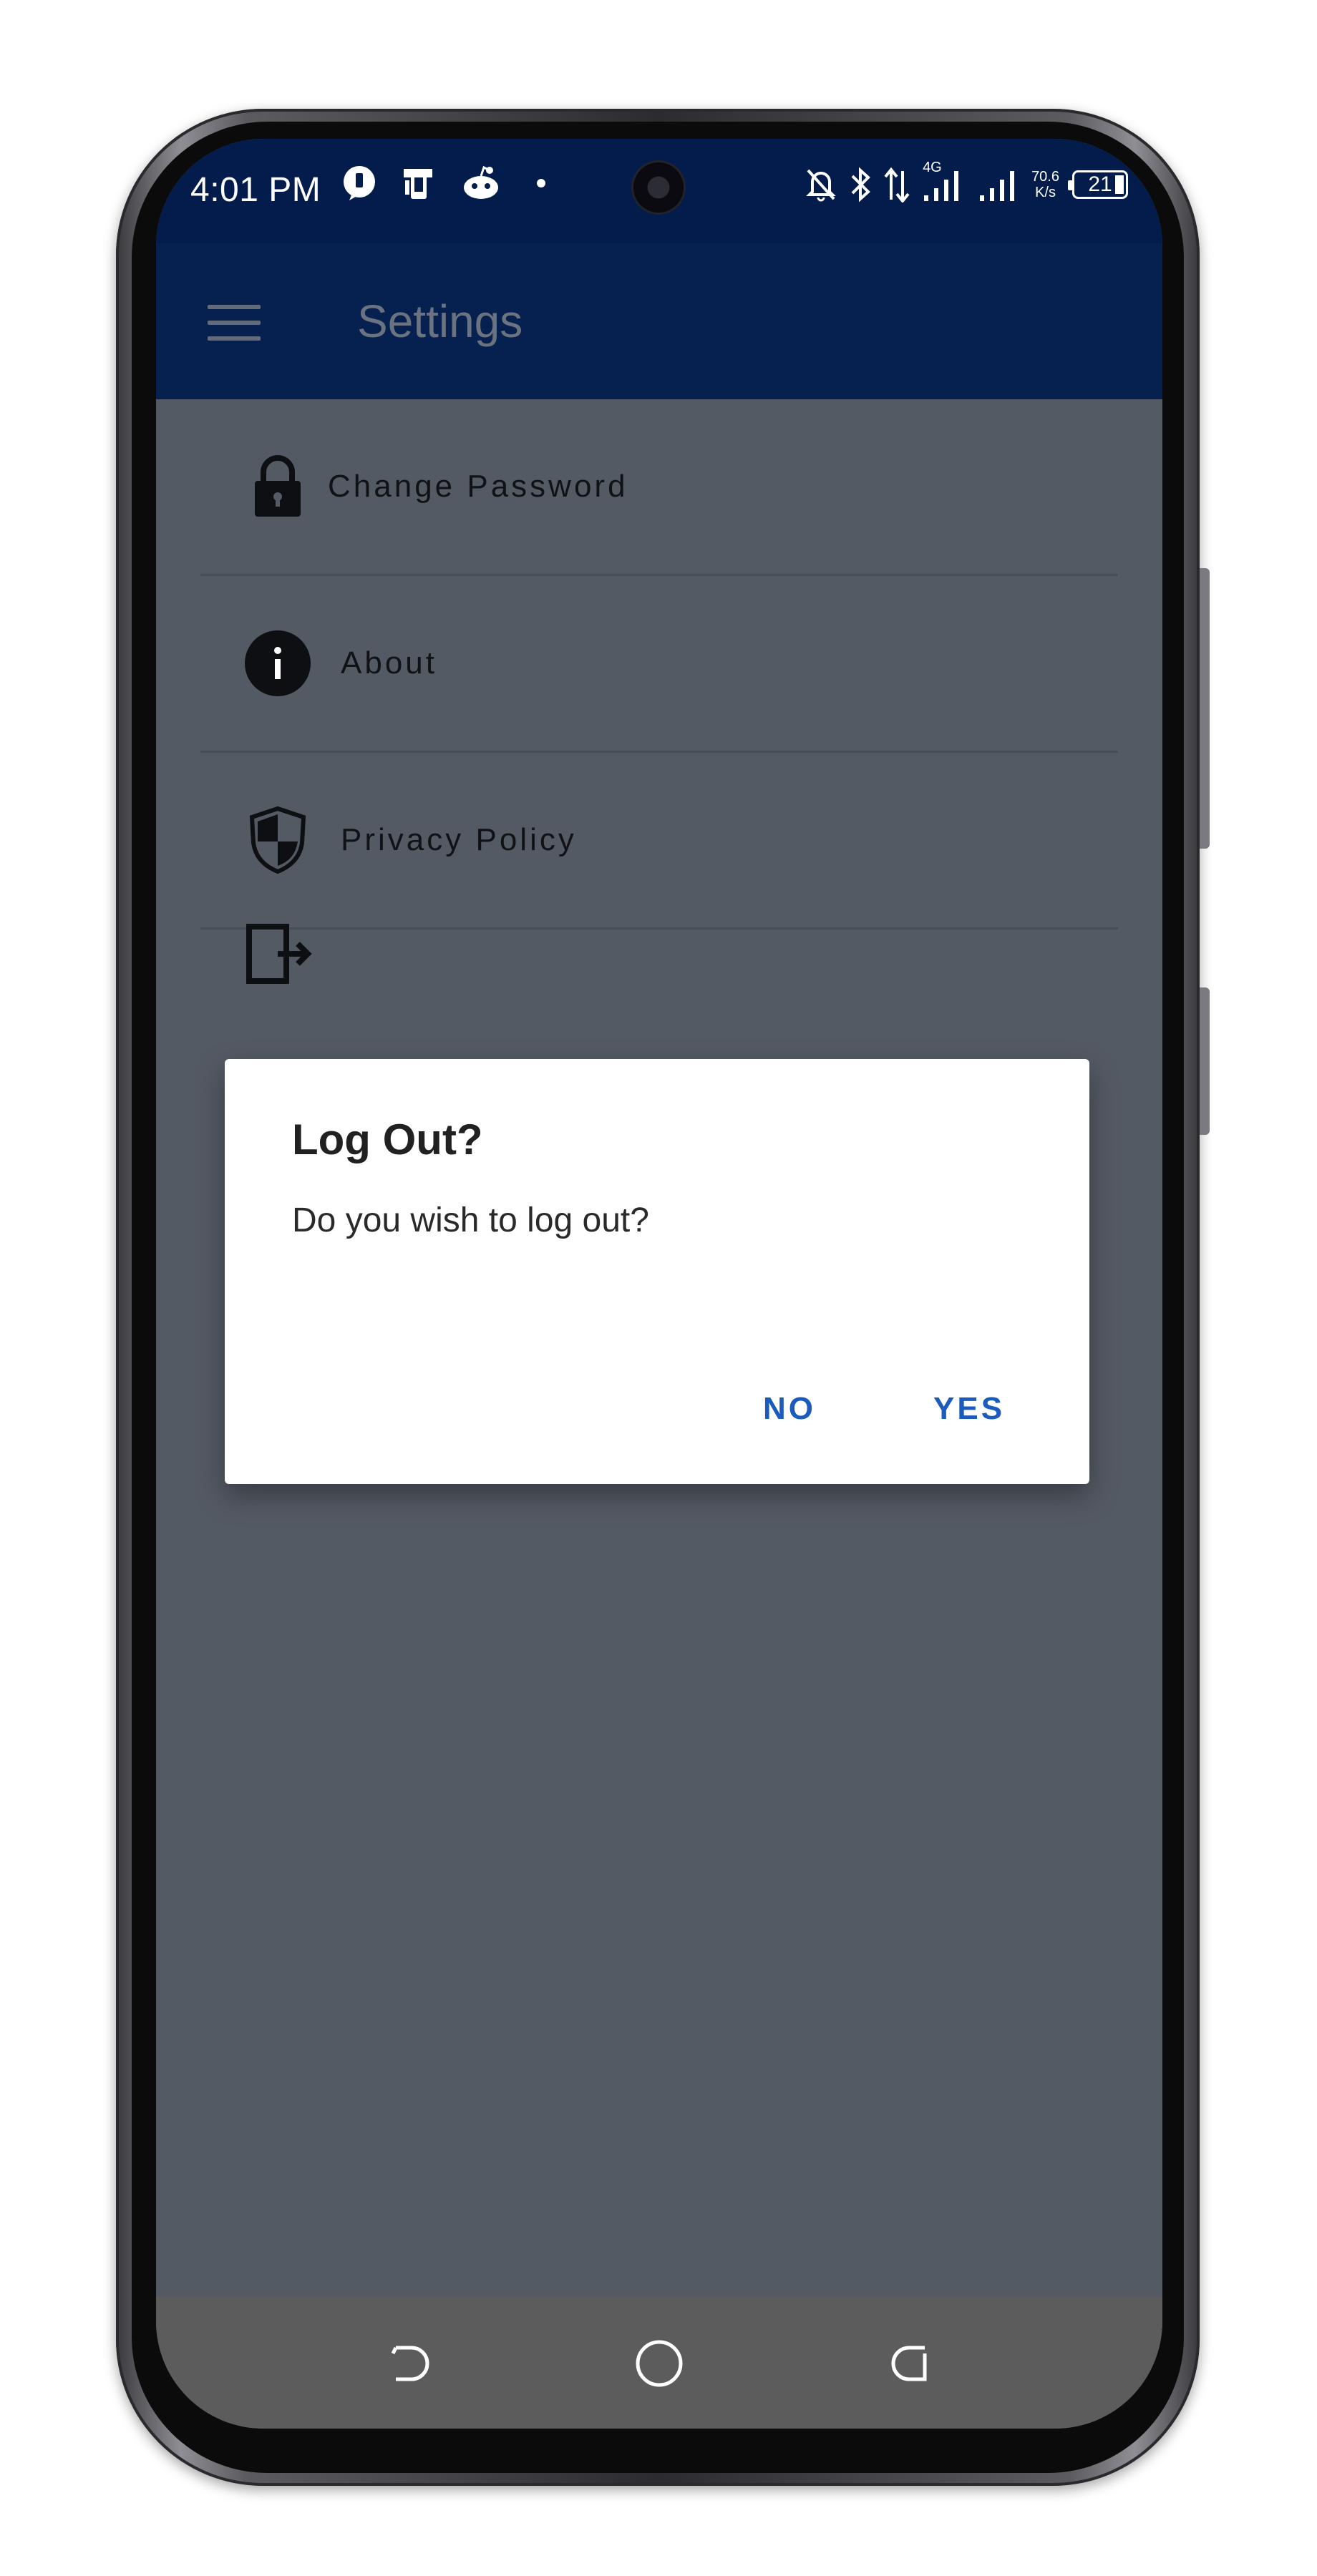 This screenshot has height=2576, width=1317. I want to click on dialog-title: Log Out?, so click(387, 1139).